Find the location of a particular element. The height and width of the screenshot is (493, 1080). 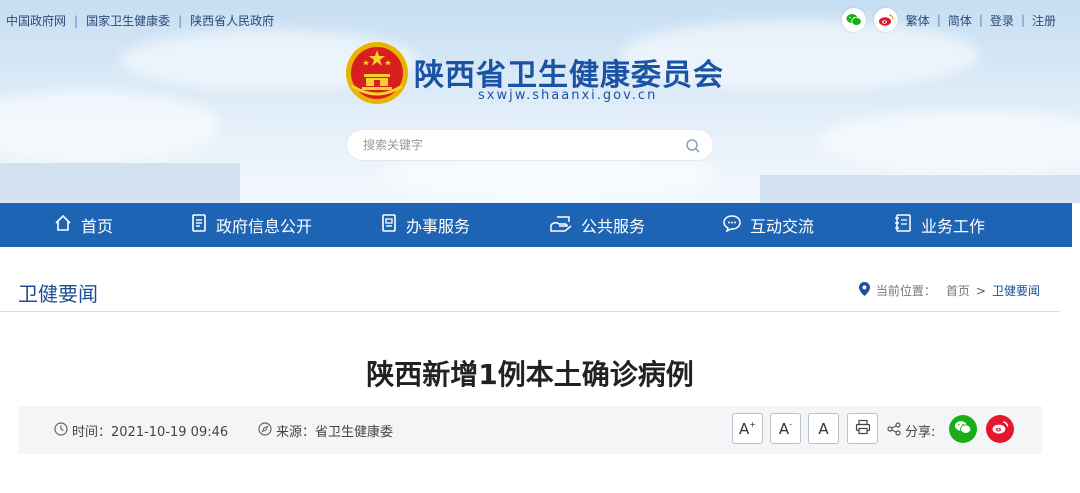

nav-item-gov-info: 政府信息公开 is located at coordinates (251, 225).